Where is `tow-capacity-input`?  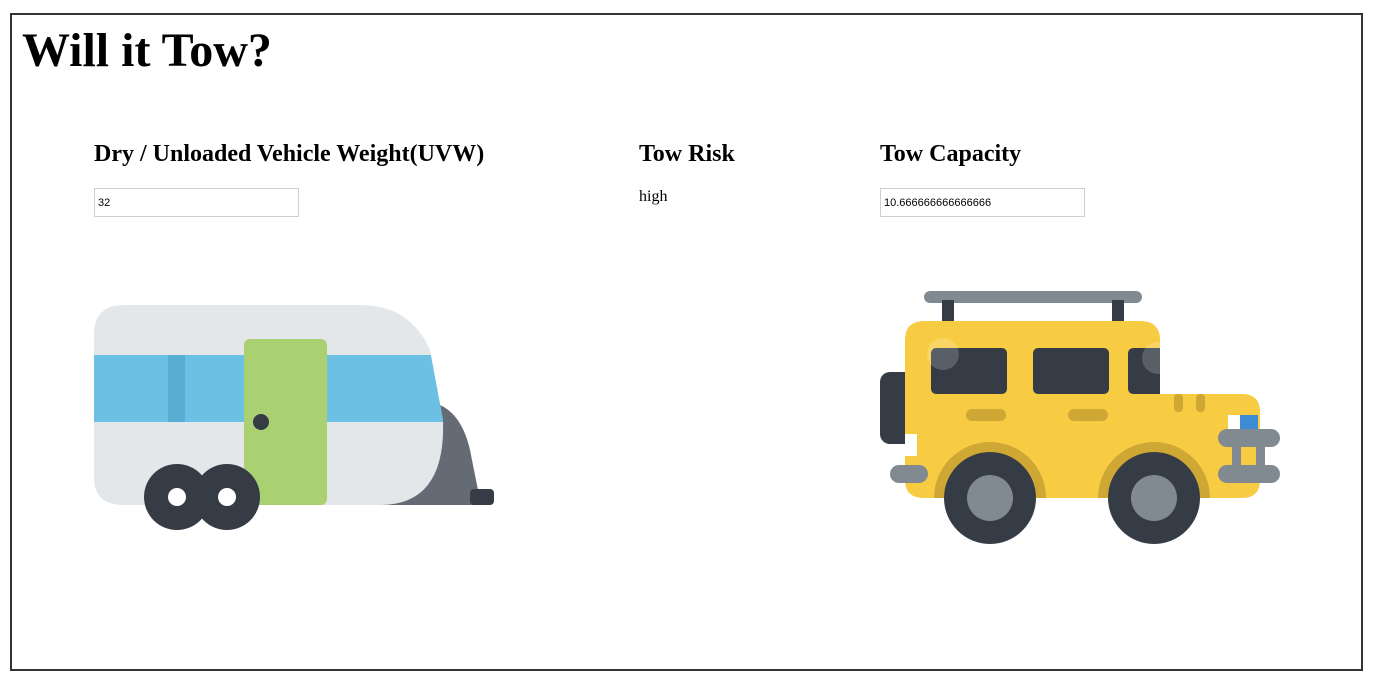
tow-capacity-input is located at coordinates (982, 202).